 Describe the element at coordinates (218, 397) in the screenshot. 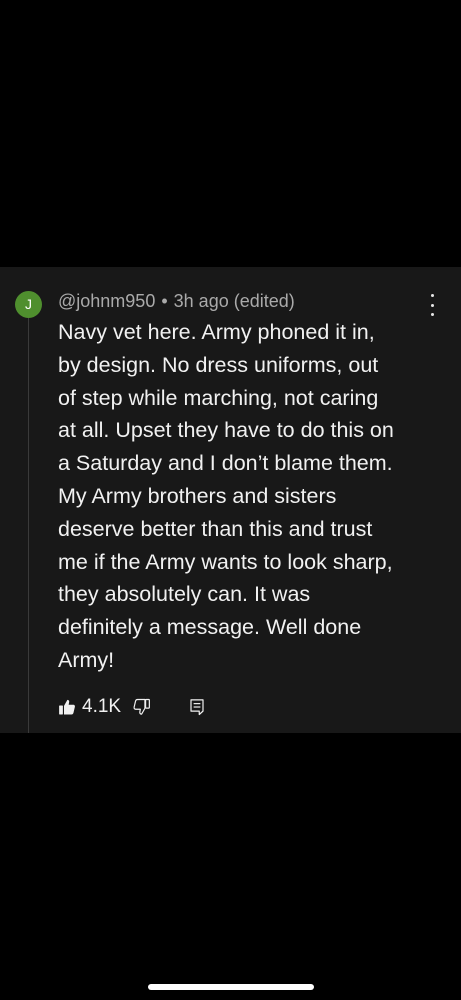

I see `comment-line: of step while marching, not caring` at that location.